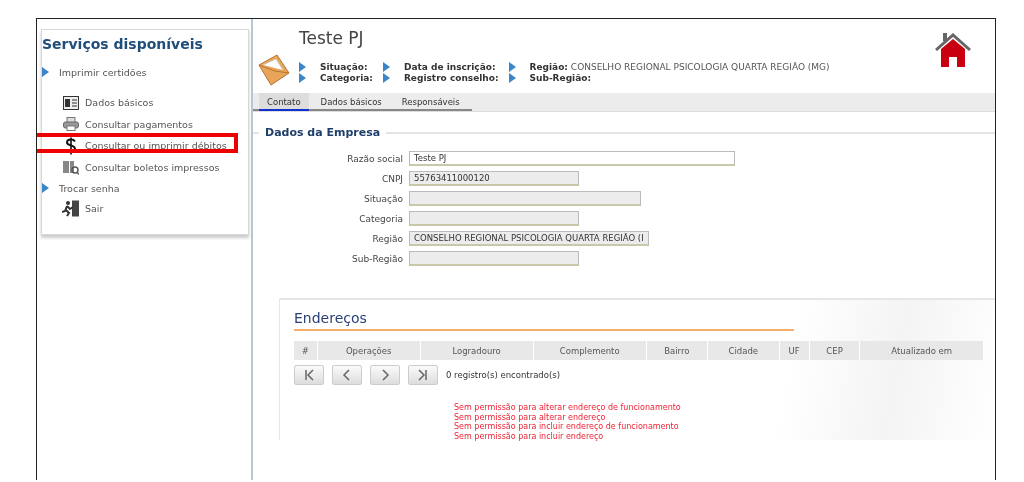 The width and height of the screenshot is (1024, 482). Describe the element at coordinates (89, 188) in the screenshot. I see `menu-section: Trocar senha` at that location.